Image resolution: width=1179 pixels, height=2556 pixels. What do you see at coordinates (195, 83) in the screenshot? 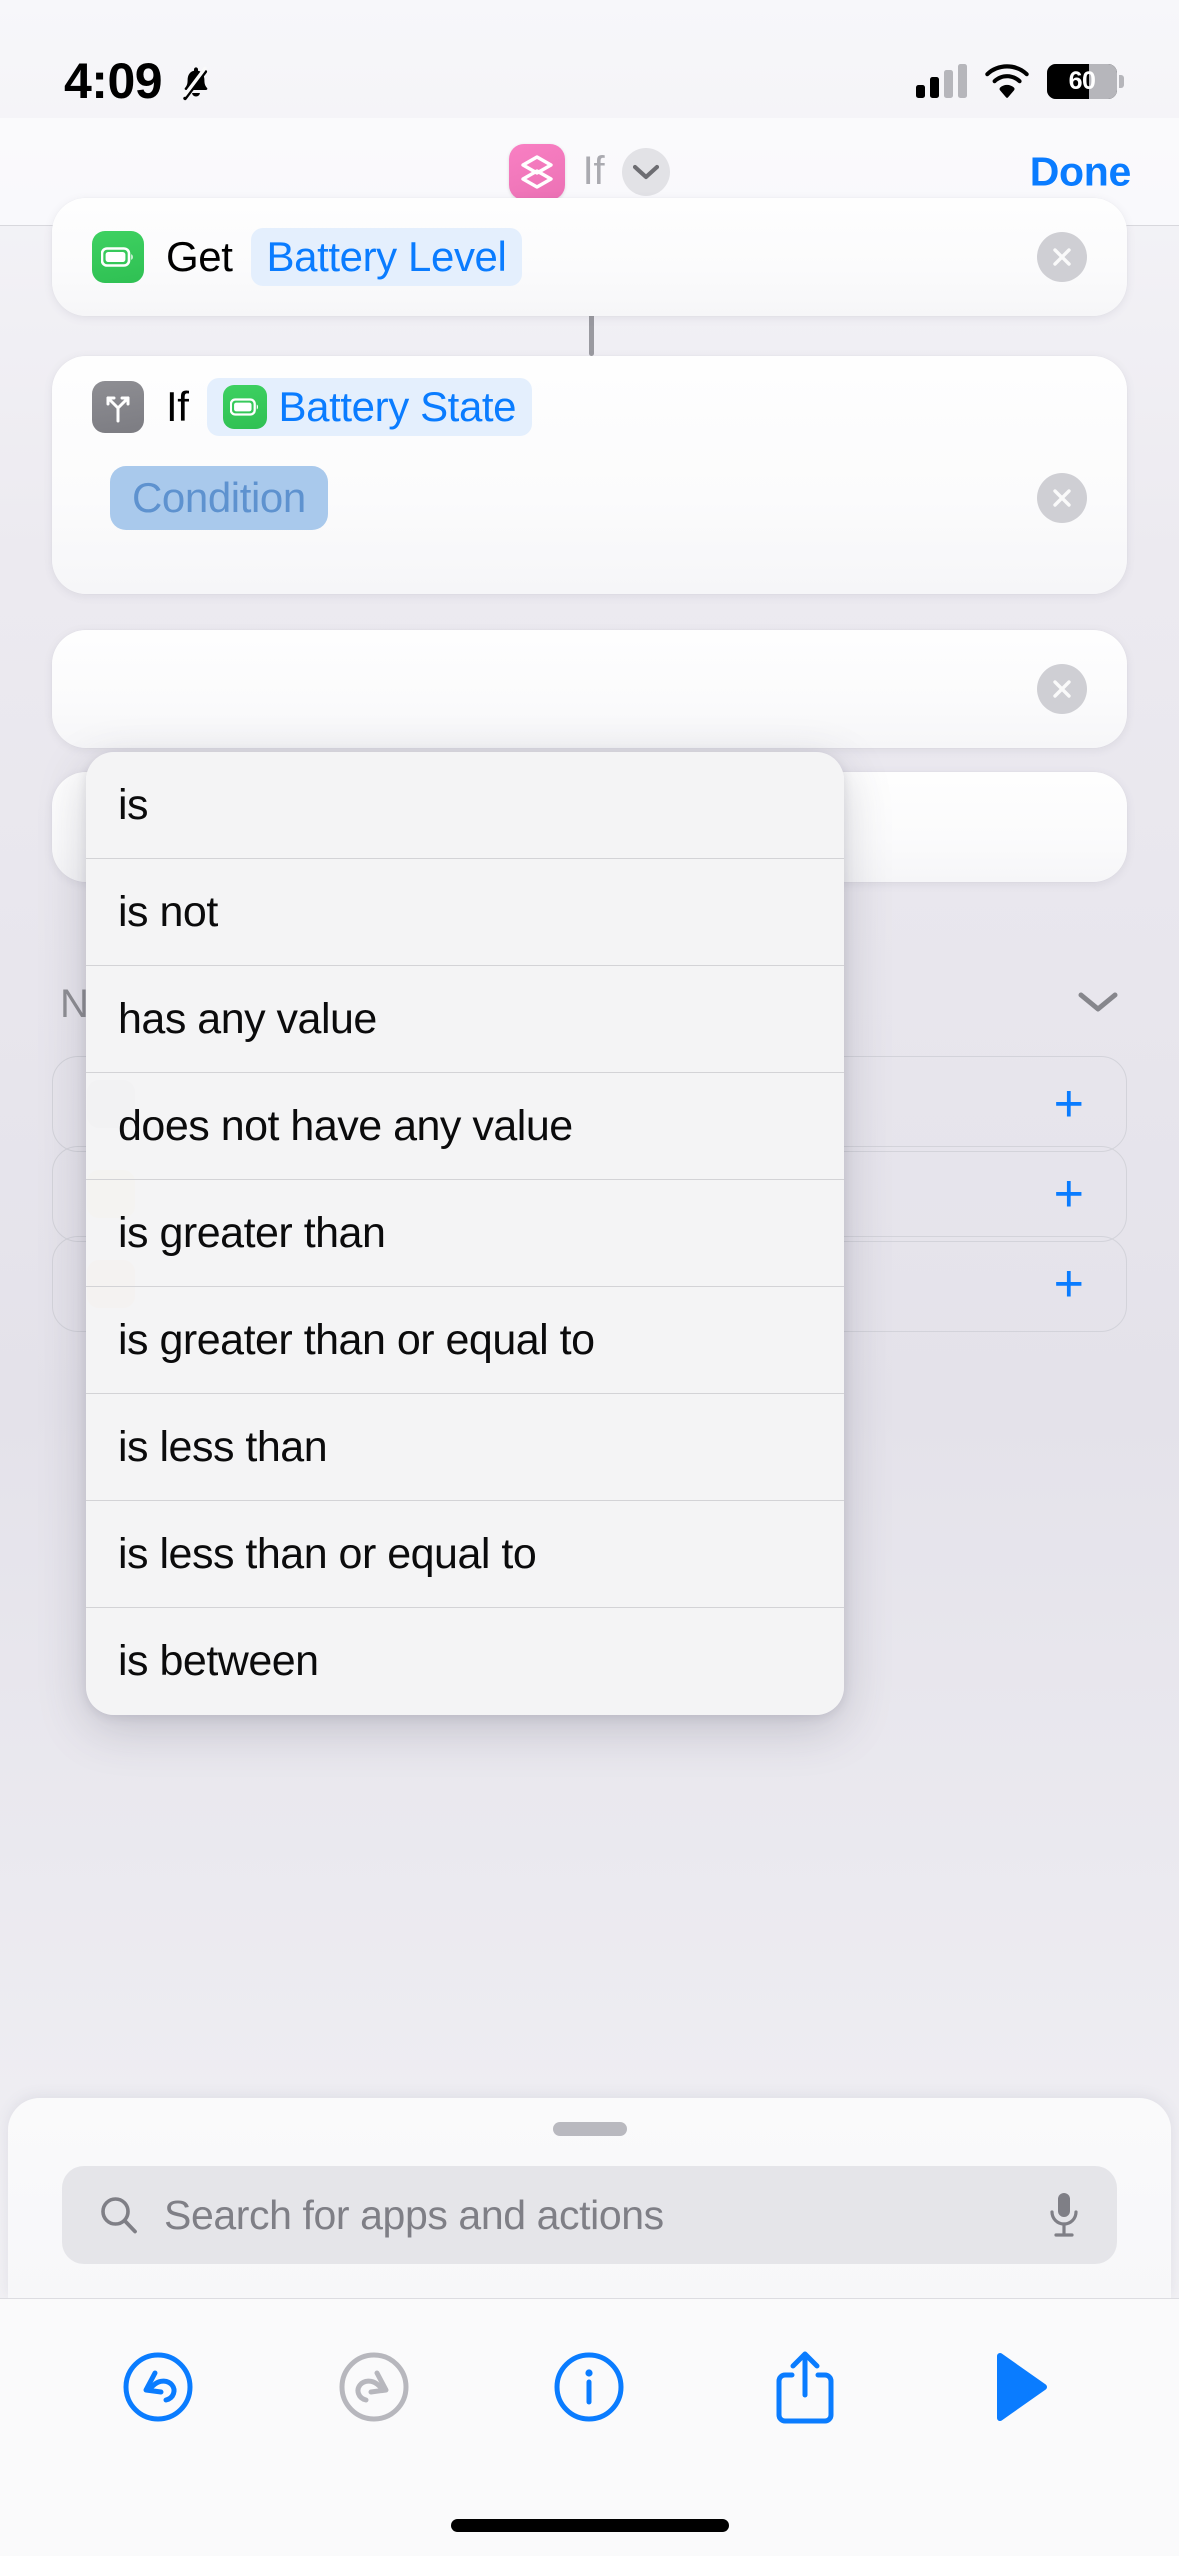
I see `bell-slash-icon` at bounding box center [195, 83].